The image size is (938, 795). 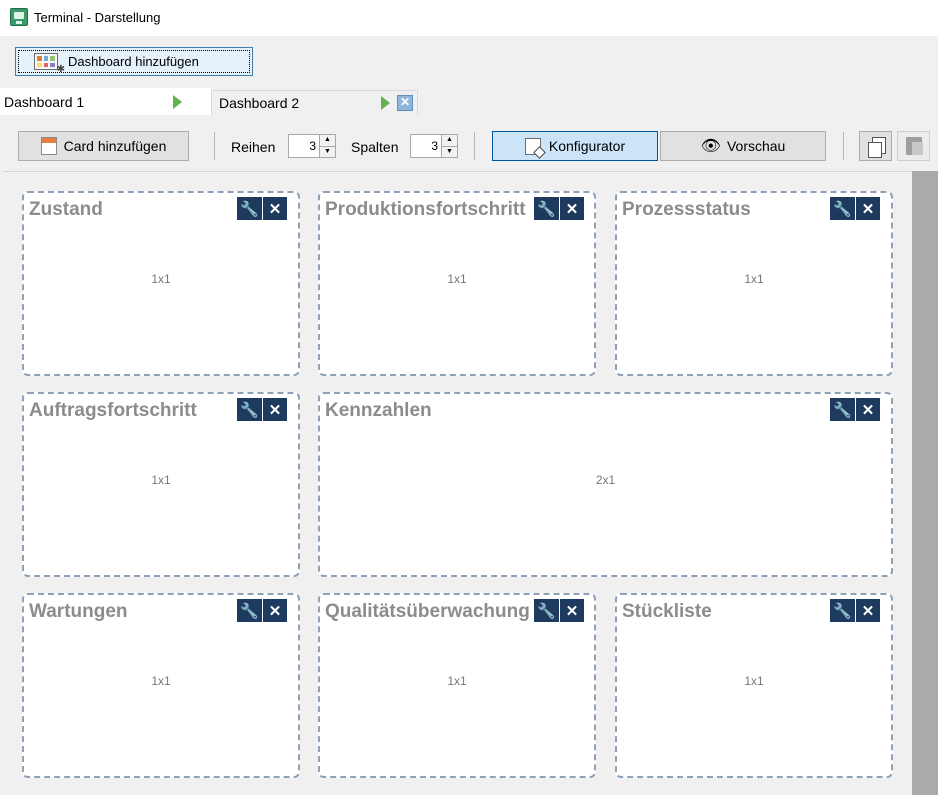 What do you see at coordinates (49, 64) in the screenshot?
I see `dashboard-grid-icon: ✱` at bounding box center [49, 64].